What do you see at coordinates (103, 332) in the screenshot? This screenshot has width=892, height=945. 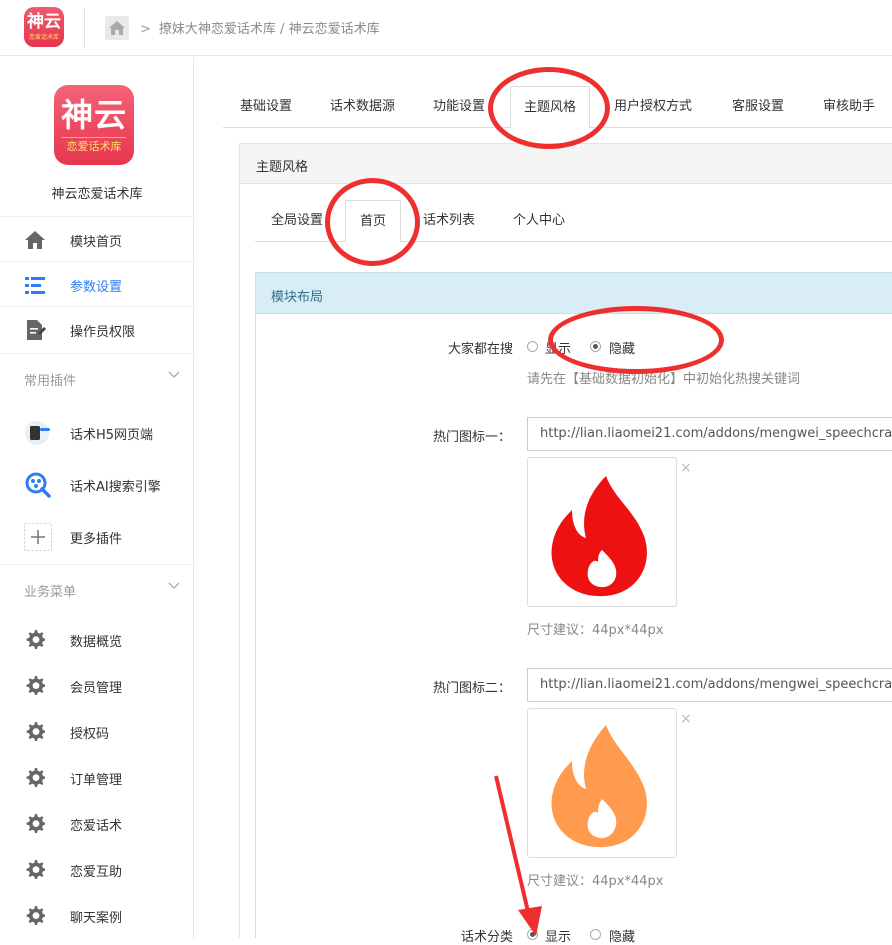 I see `sidebar-item-label: 操作员权限` at bounding box center [103, 332].